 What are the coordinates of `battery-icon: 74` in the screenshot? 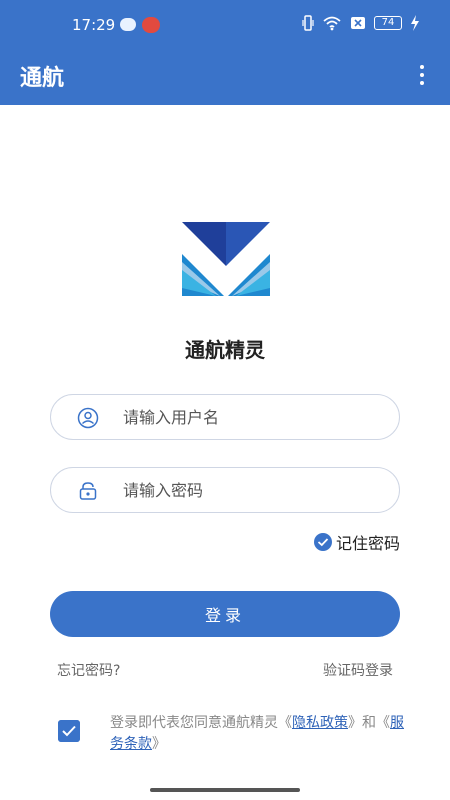 It's located at (388, 23).